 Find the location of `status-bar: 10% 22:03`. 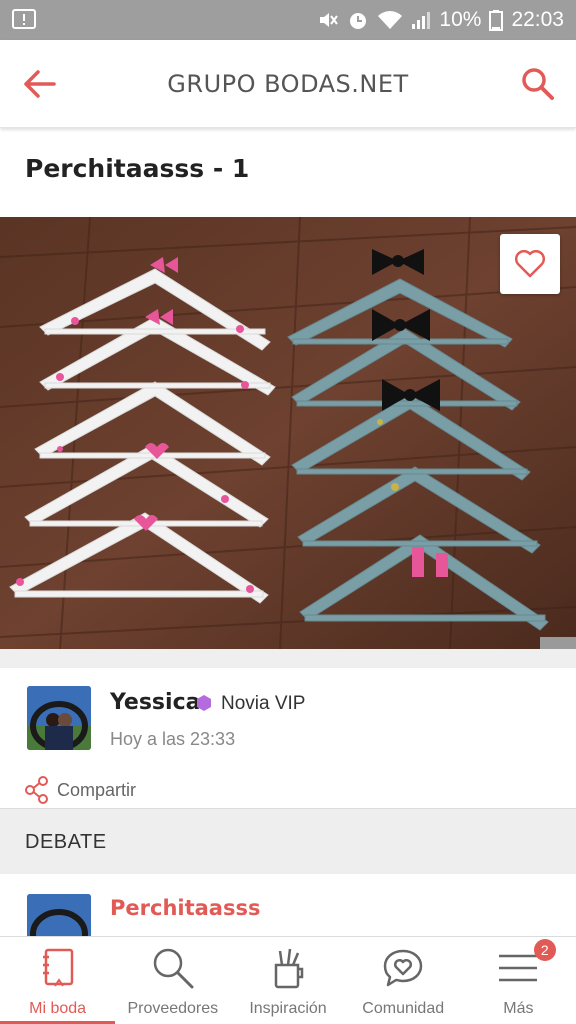

status-bar: 10% 22:03 is located at coordinates (288, 20).